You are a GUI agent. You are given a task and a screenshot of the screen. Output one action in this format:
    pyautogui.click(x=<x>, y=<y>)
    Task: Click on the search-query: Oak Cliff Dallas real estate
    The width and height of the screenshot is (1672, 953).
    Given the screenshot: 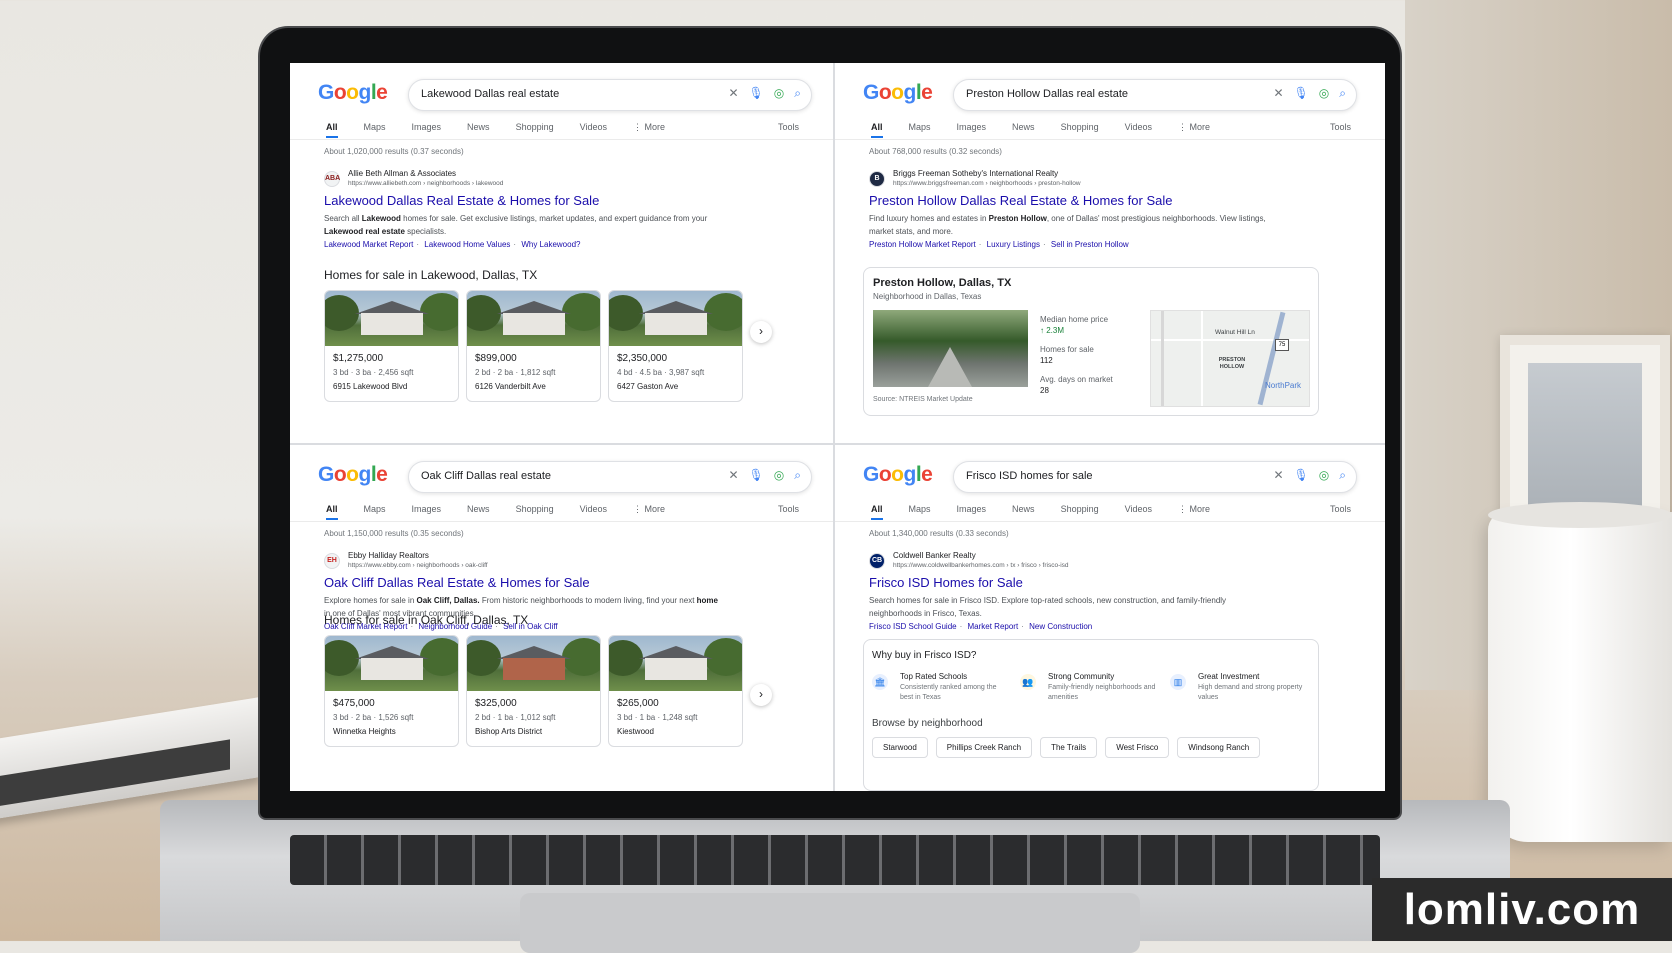 What is the action you would take?
    pyautogui.click(x=486, y=476)
    